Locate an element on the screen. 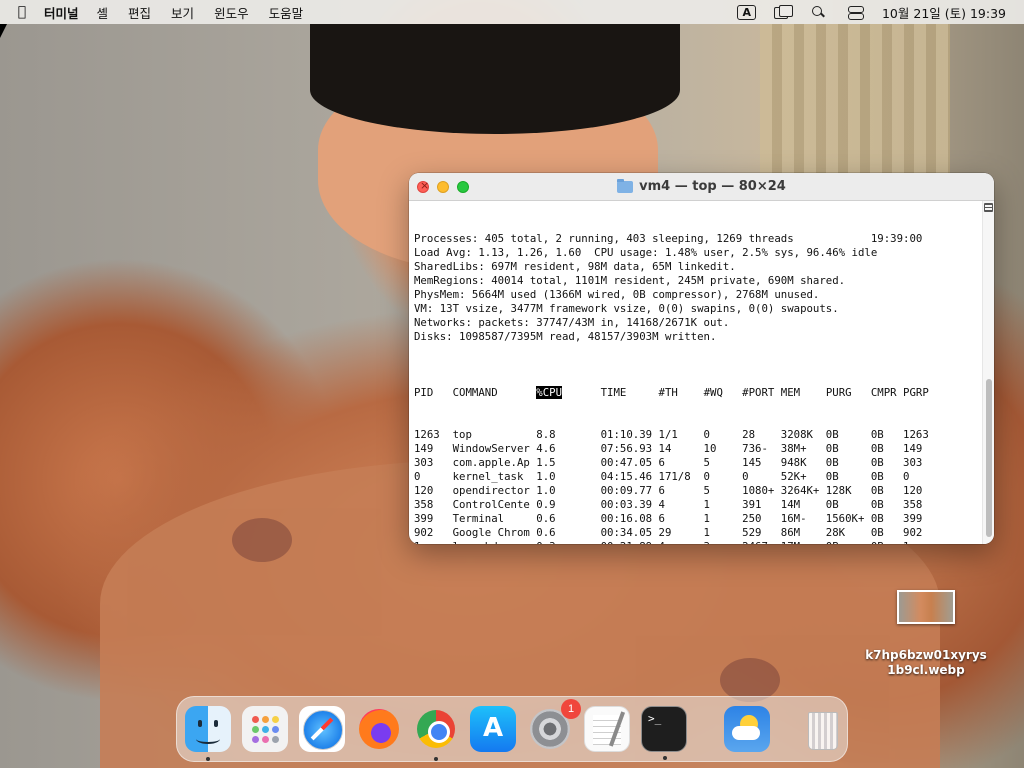  file-label-line1: k7hp6bzw01xyrys is located at coordinates (926, 655).